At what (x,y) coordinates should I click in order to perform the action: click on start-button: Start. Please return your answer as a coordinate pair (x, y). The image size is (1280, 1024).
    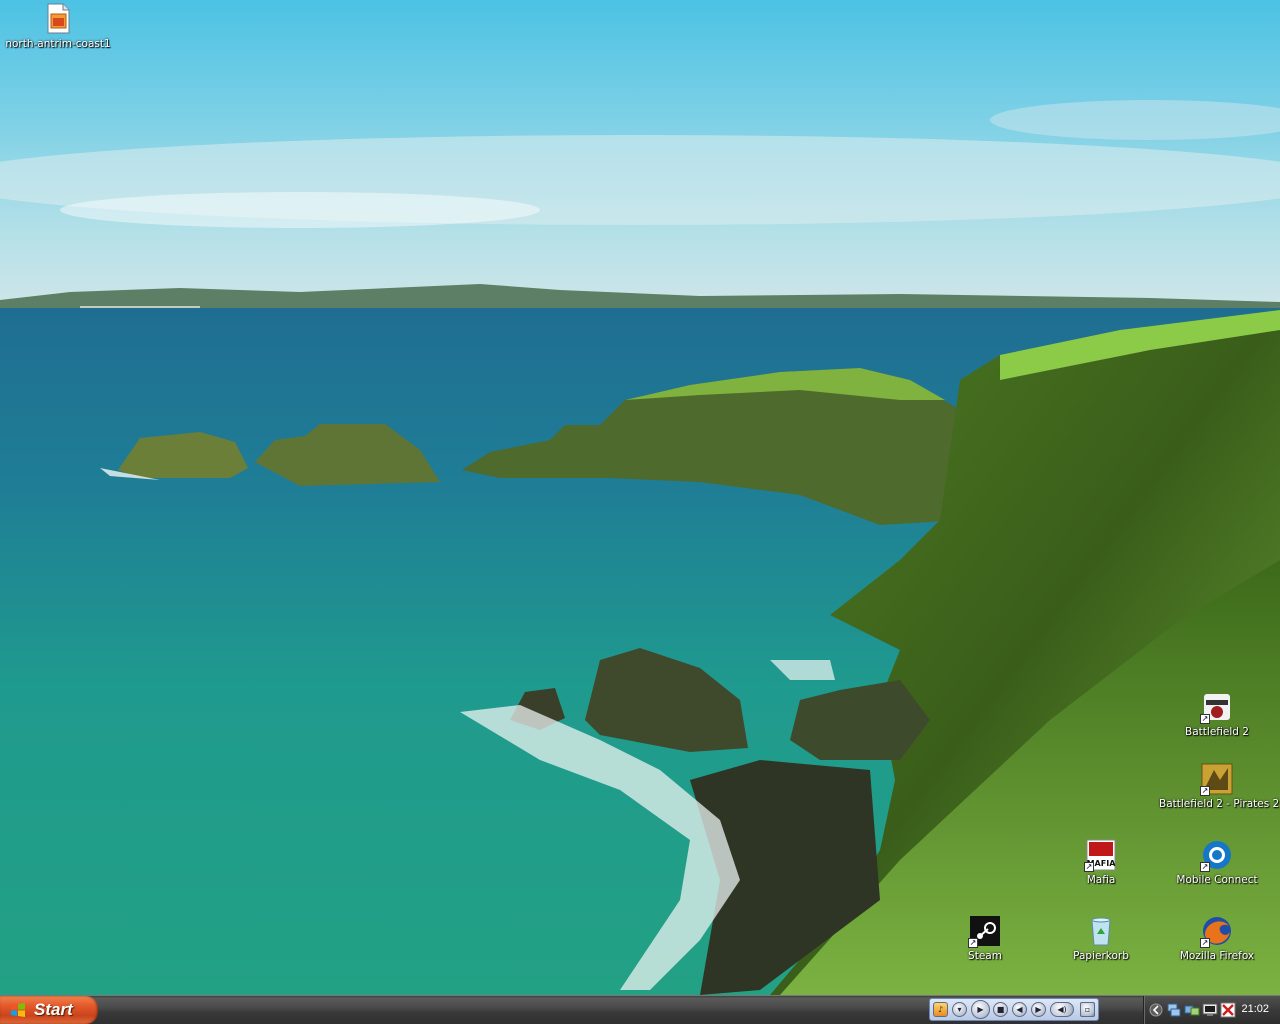
    Looking at the image, I should click on (49, 1010).